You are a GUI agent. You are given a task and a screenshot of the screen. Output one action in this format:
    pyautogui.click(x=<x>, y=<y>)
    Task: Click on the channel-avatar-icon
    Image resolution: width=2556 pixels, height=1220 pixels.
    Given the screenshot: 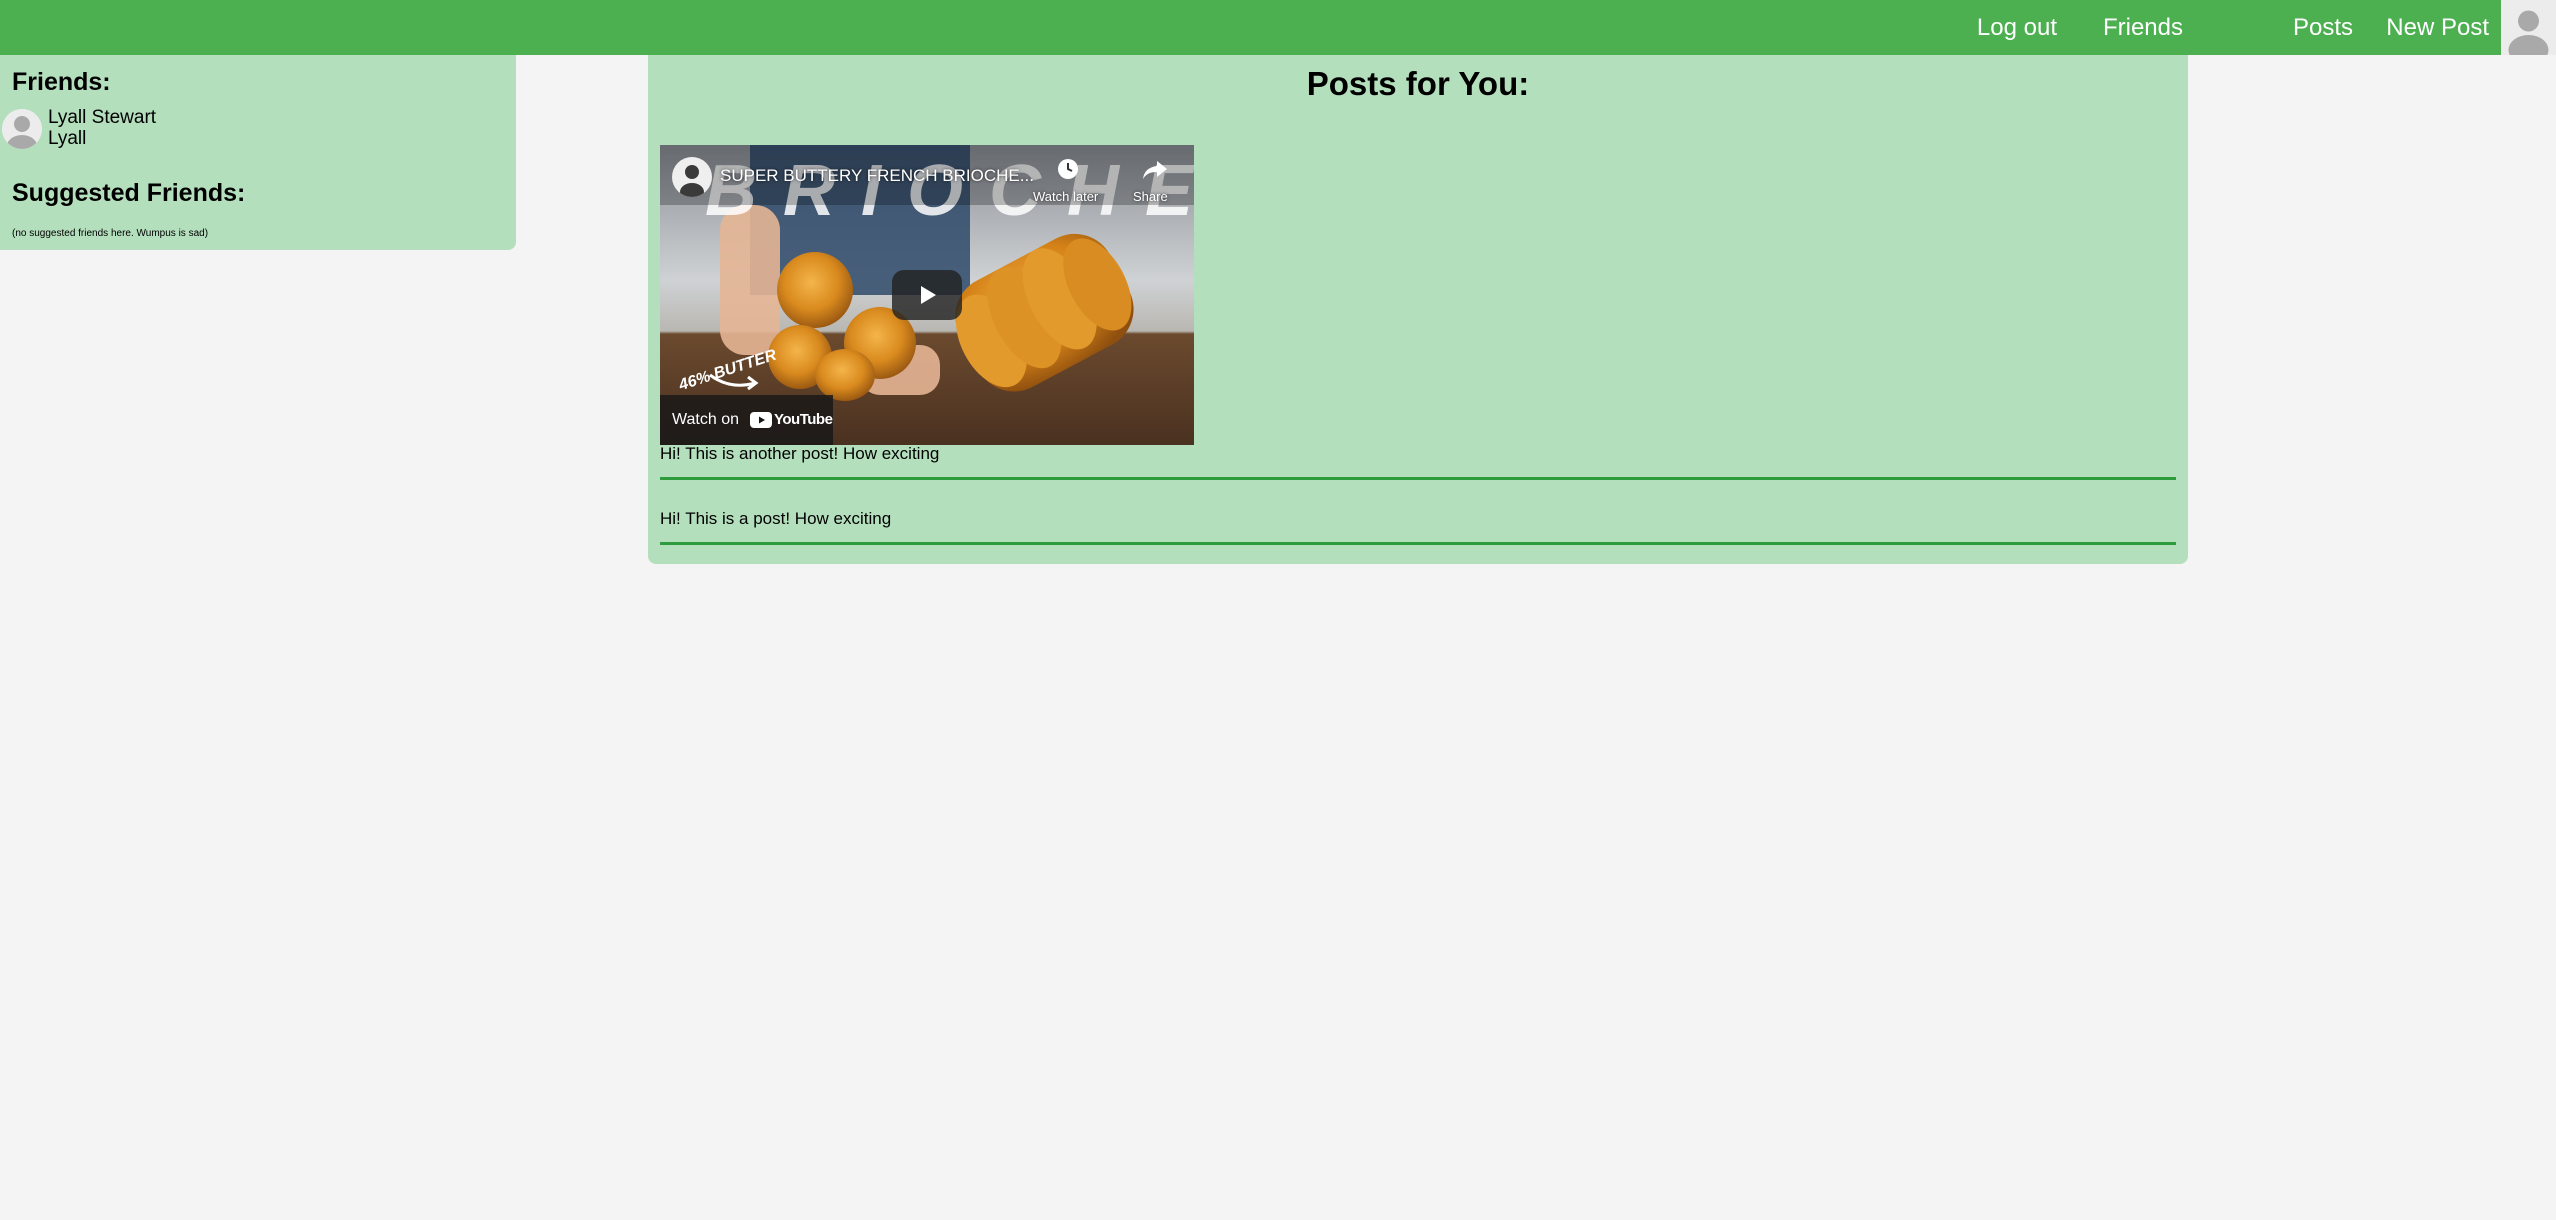 What is the action you would take?
    pyautogui.click(x=692, y=177)
    